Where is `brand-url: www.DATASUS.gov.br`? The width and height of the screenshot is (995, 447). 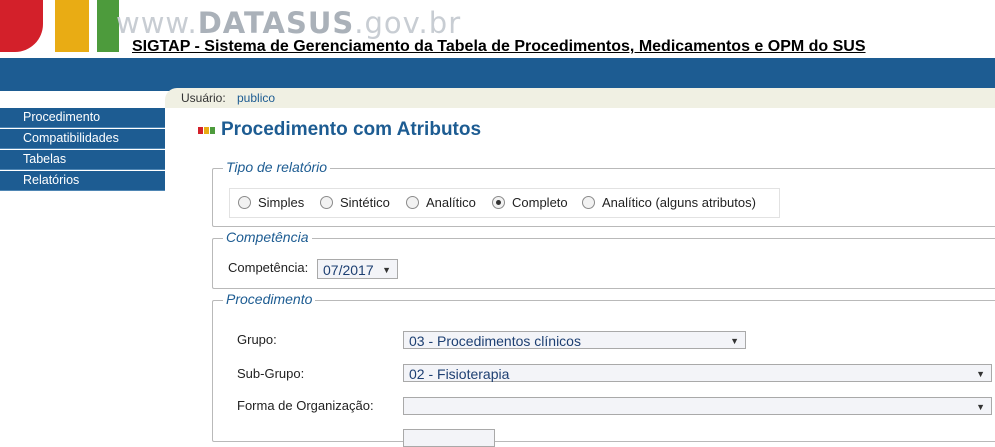
brand-url: www.DATASUS.gov.br is located at coordinates (288, 23).